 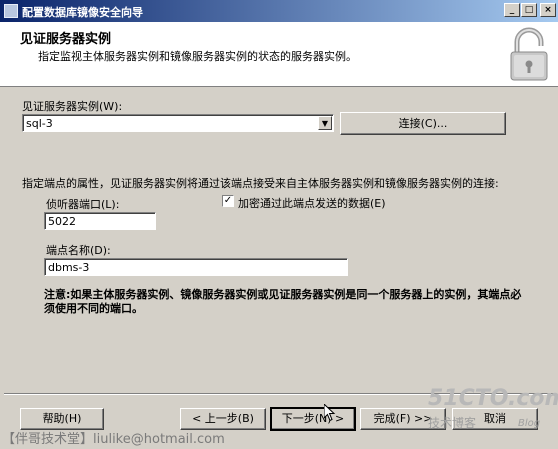 I want to click on chevron-down-icon: ▼, so click(x=325, y=123).